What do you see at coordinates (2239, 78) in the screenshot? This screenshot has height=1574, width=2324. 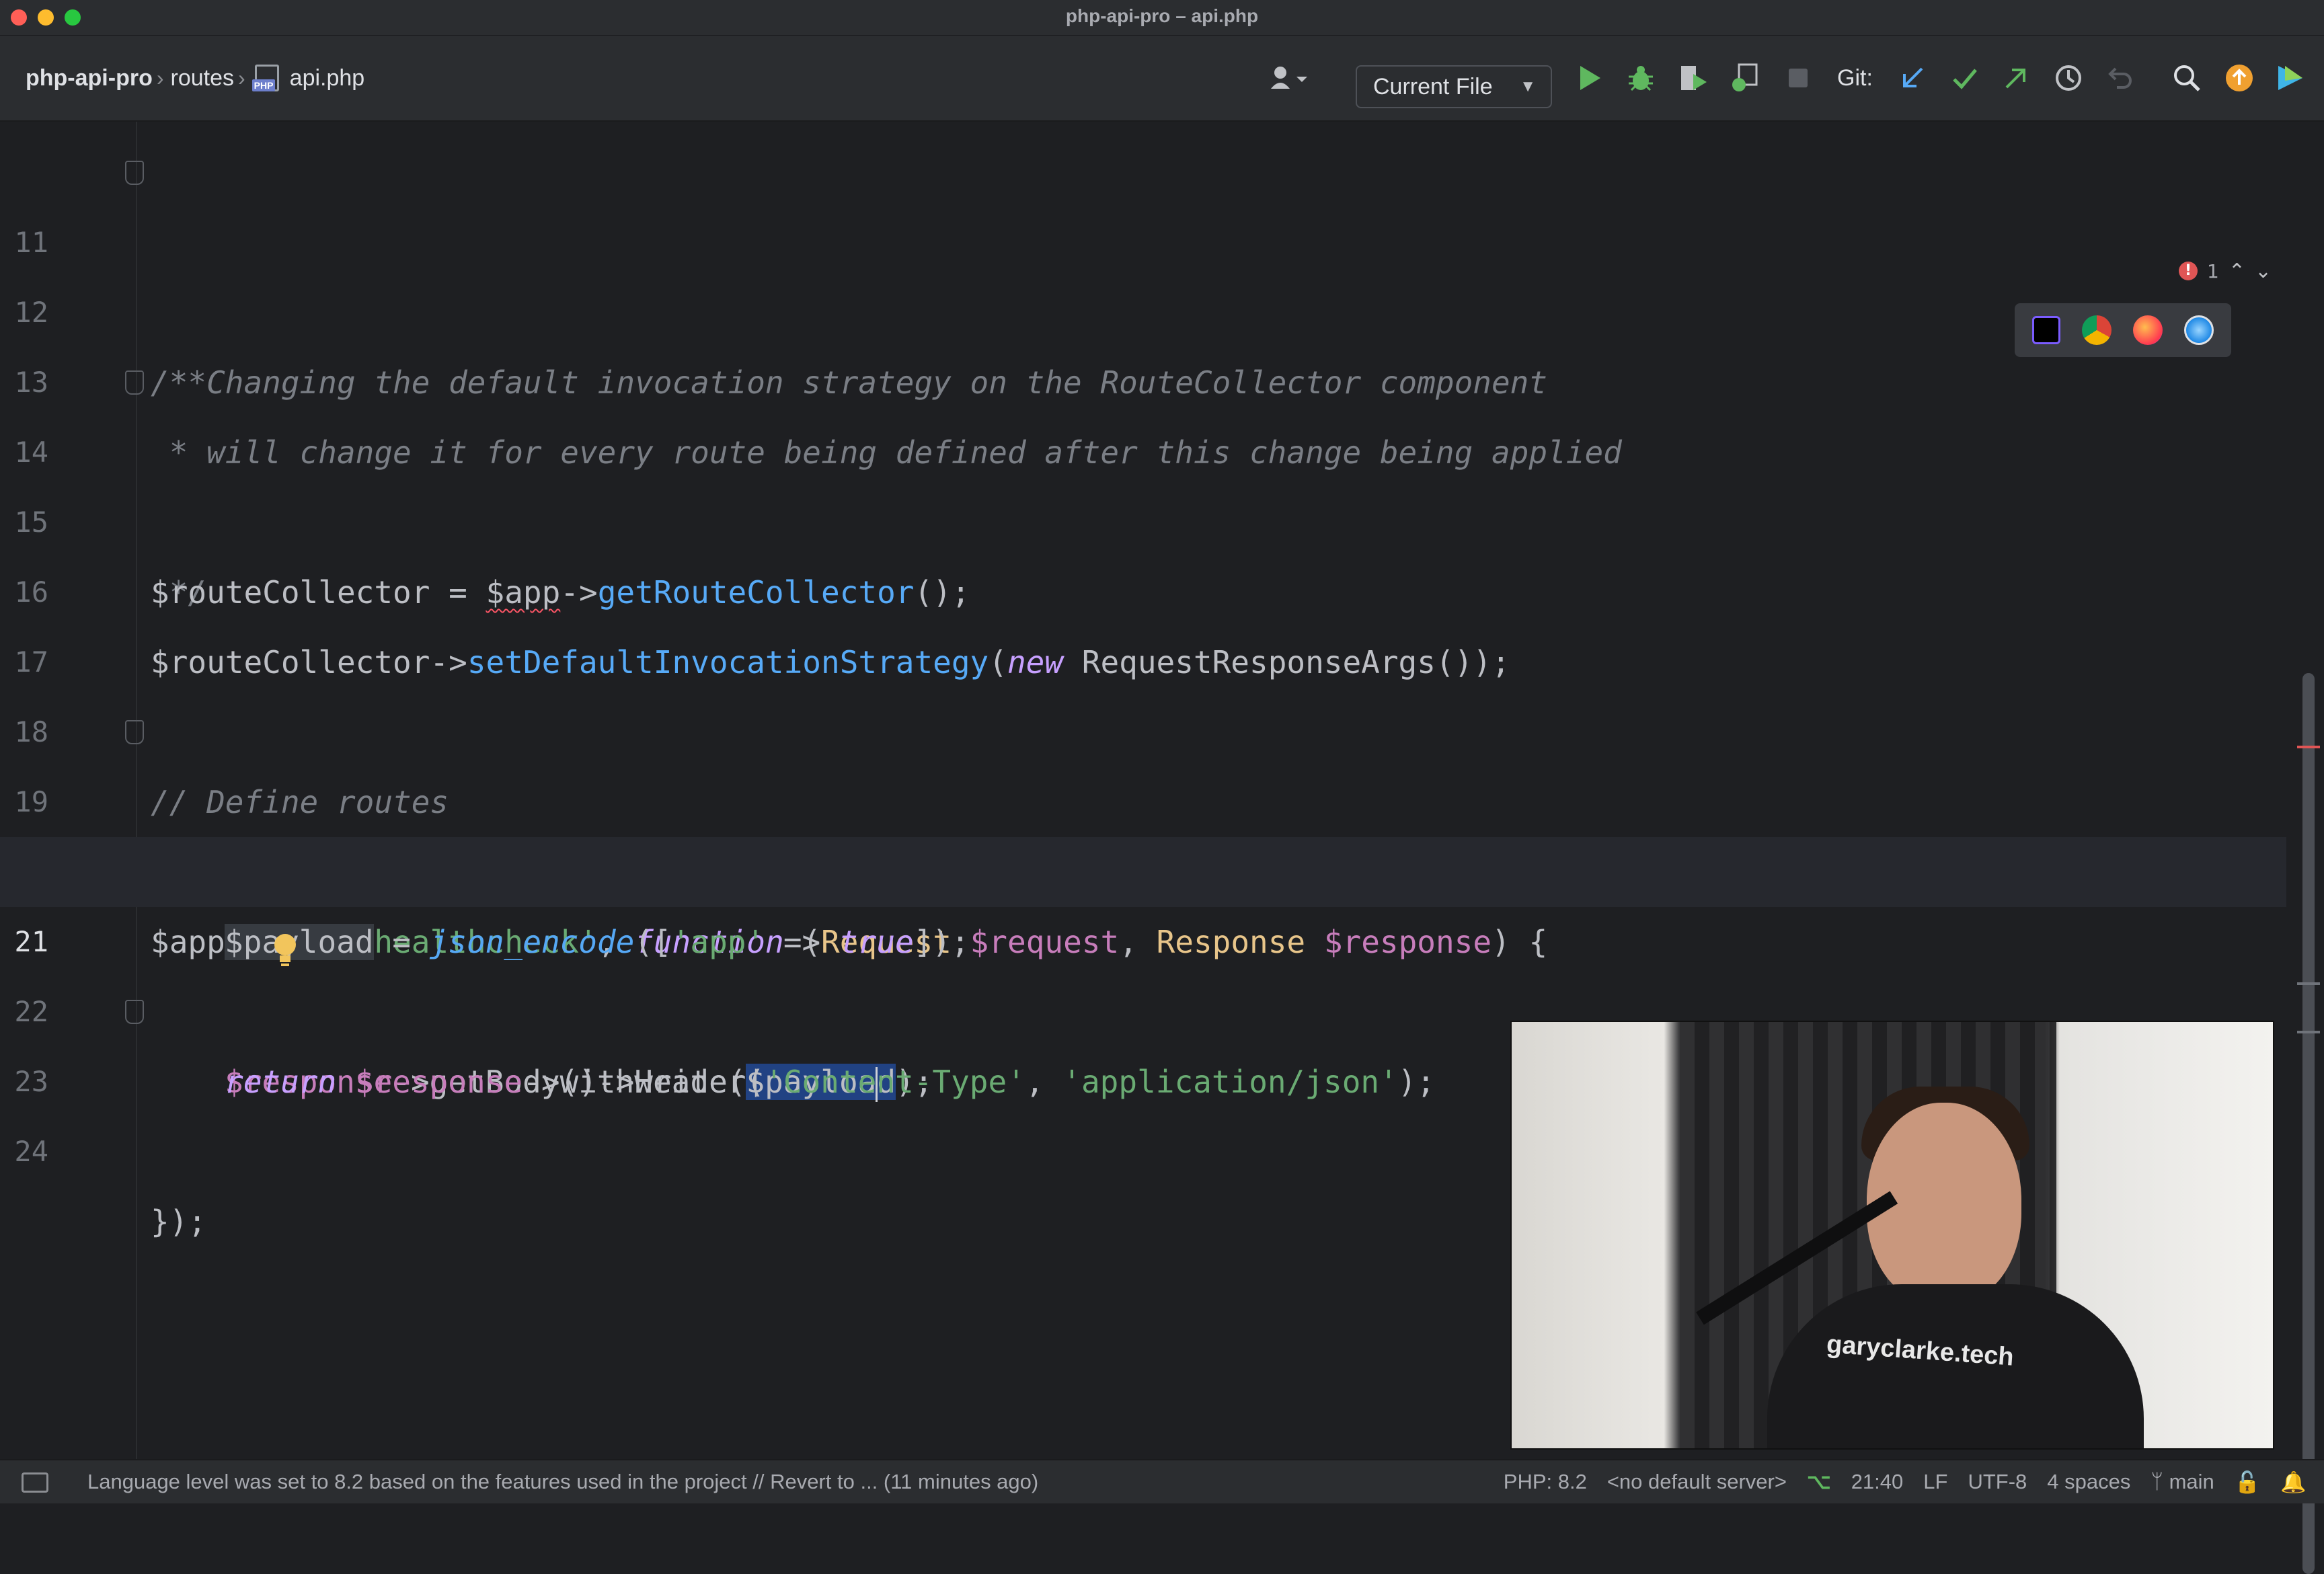 I see `updates-icon` at bounding box center [2239, 78].